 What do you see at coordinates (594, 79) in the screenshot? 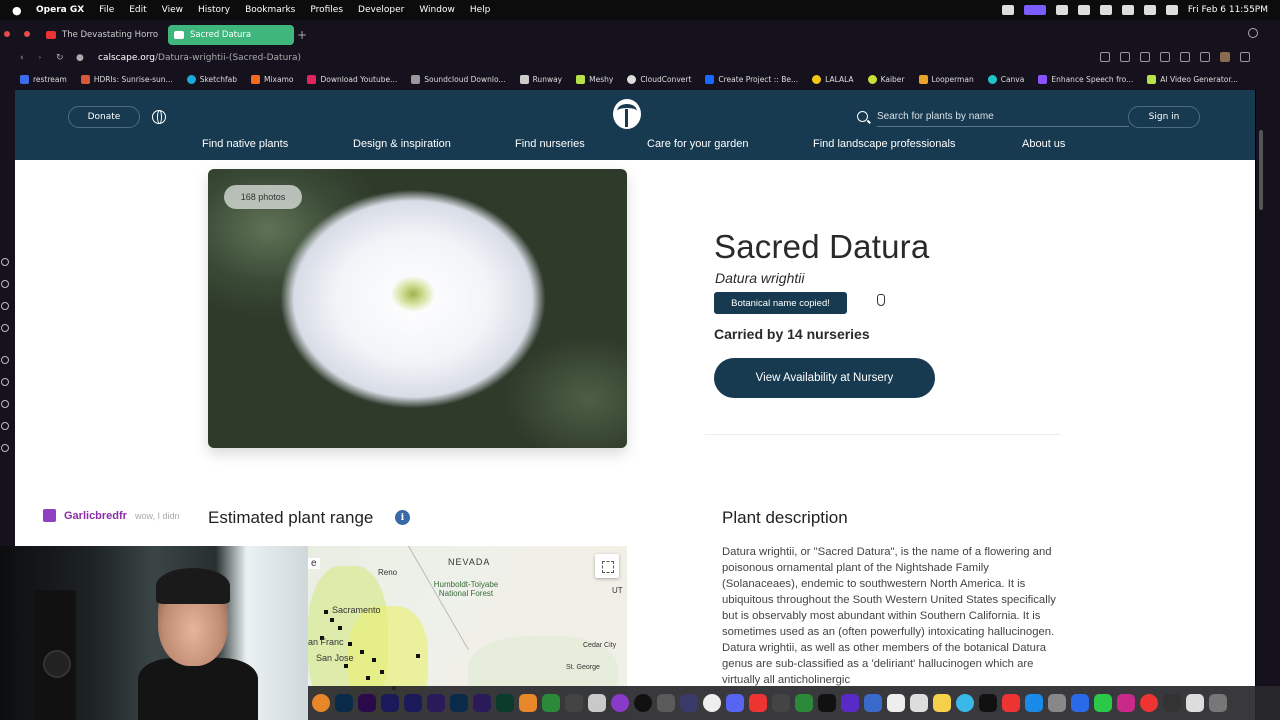
I see `bookmark-meshy: Meshy` at bounding box center [594, 79].